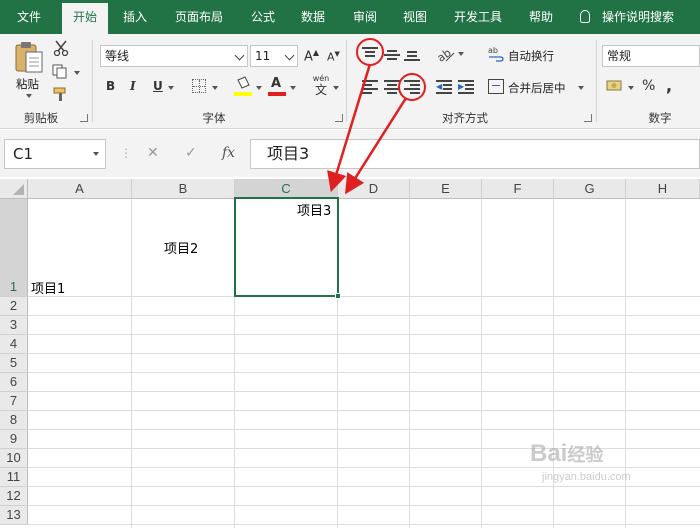  I want to click on orientation-dropdown-icon, so click(461, 54).